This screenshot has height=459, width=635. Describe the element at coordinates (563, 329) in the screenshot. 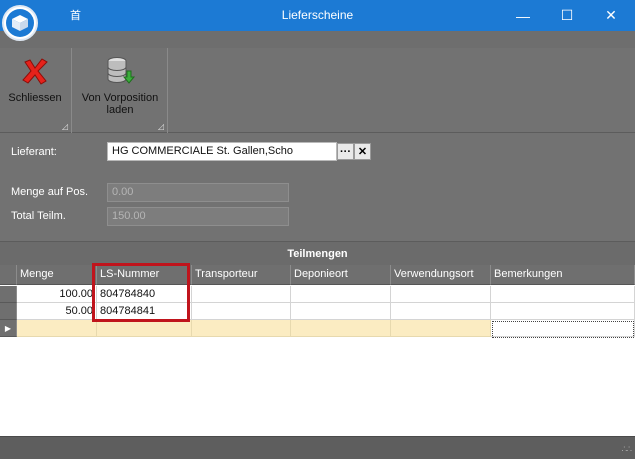

I see `focused-cell-outline` at that location.